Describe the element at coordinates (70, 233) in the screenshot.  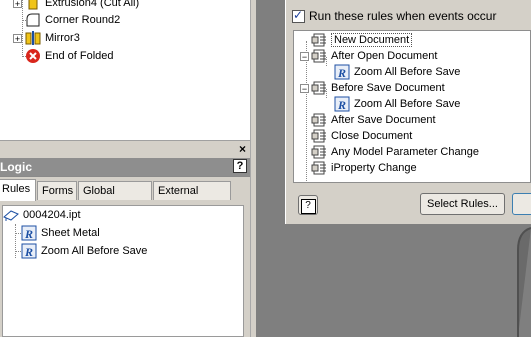
I see `rule-label: Sheet Metal` at that location.